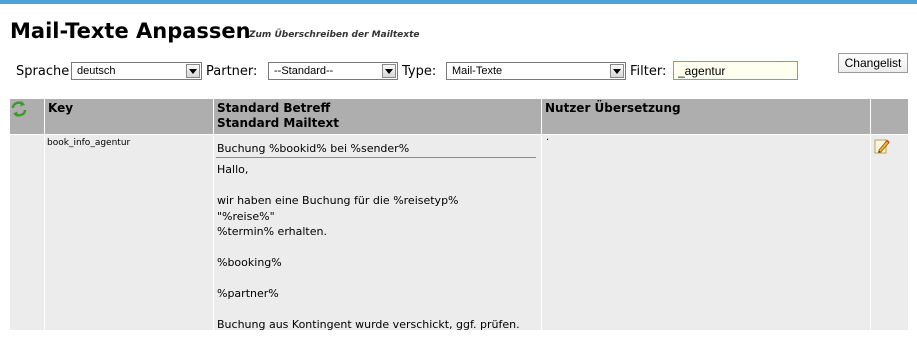 The image size is (917, 344). What do you see at coordinates (19, 109) in the screenshot?
I see `refresh-icon` at bounding box center [19, 109].